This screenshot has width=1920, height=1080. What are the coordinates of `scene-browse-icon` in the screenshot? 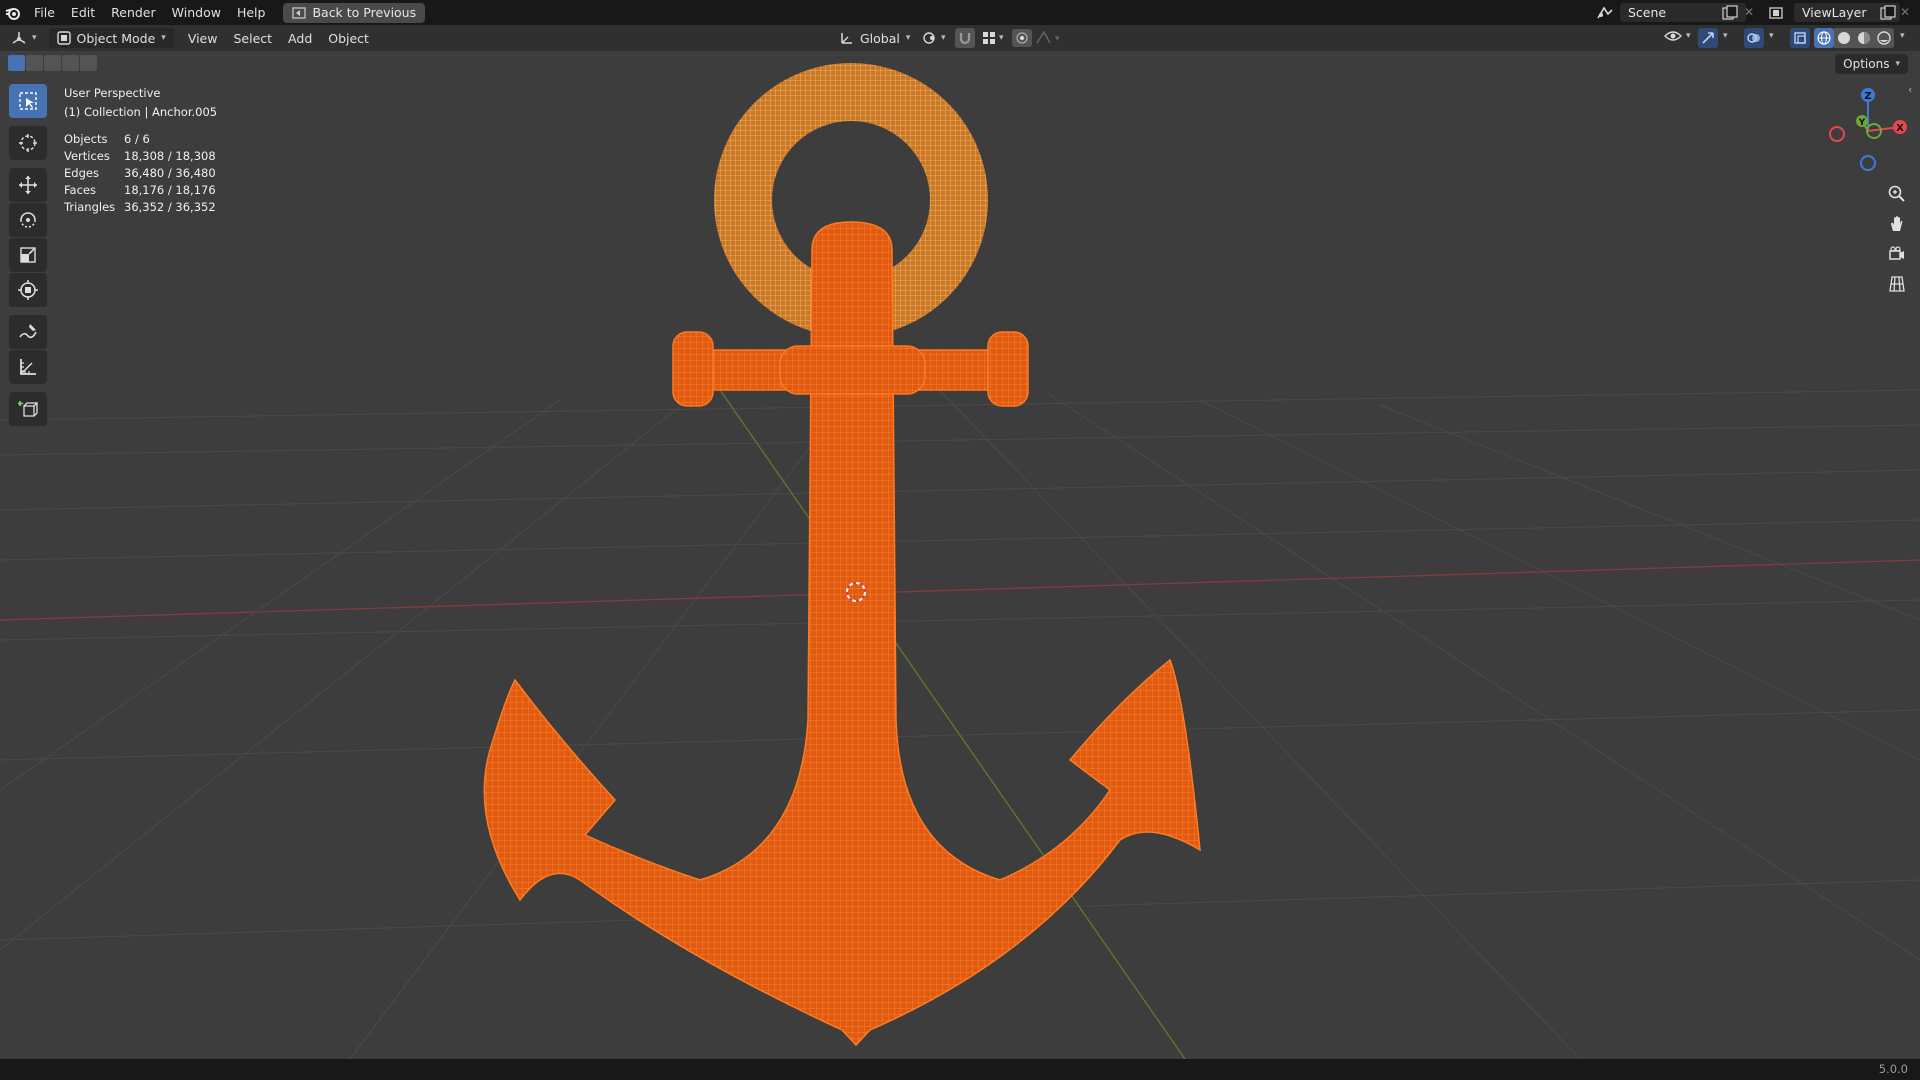 It's located at (1605, 12).